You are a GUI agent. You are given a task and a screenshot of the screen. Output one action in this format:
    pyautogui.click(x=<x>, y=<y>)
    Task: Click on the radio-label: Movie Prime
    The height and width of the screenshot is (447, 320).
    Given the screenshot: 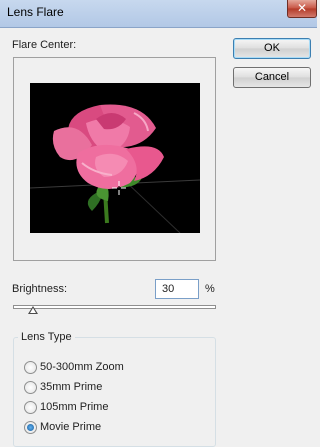 What is the action you would take?
    pyautogui.click(x=71, y=427)
    